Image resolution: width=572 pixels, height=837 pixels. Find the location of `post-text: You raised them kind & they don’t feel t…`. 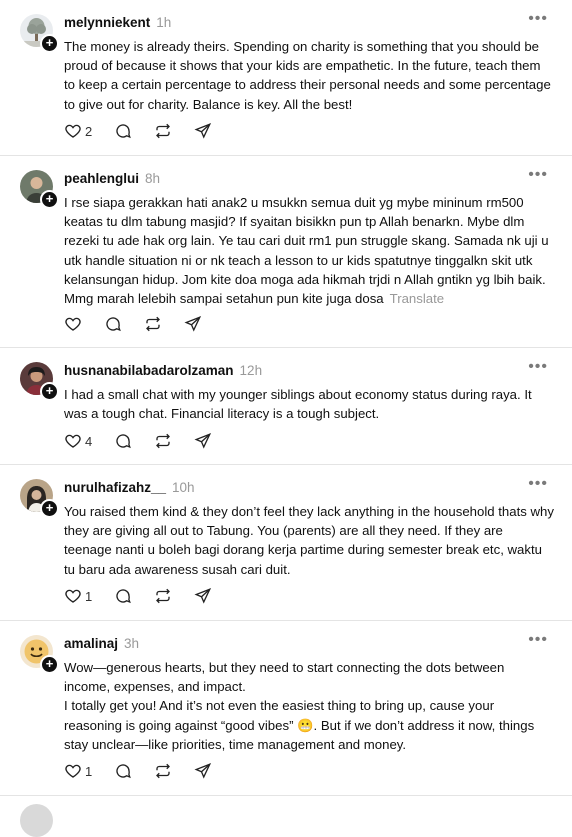

post-text: You raised them kind & they don’t feel t… is located at coordinates (309, 540).